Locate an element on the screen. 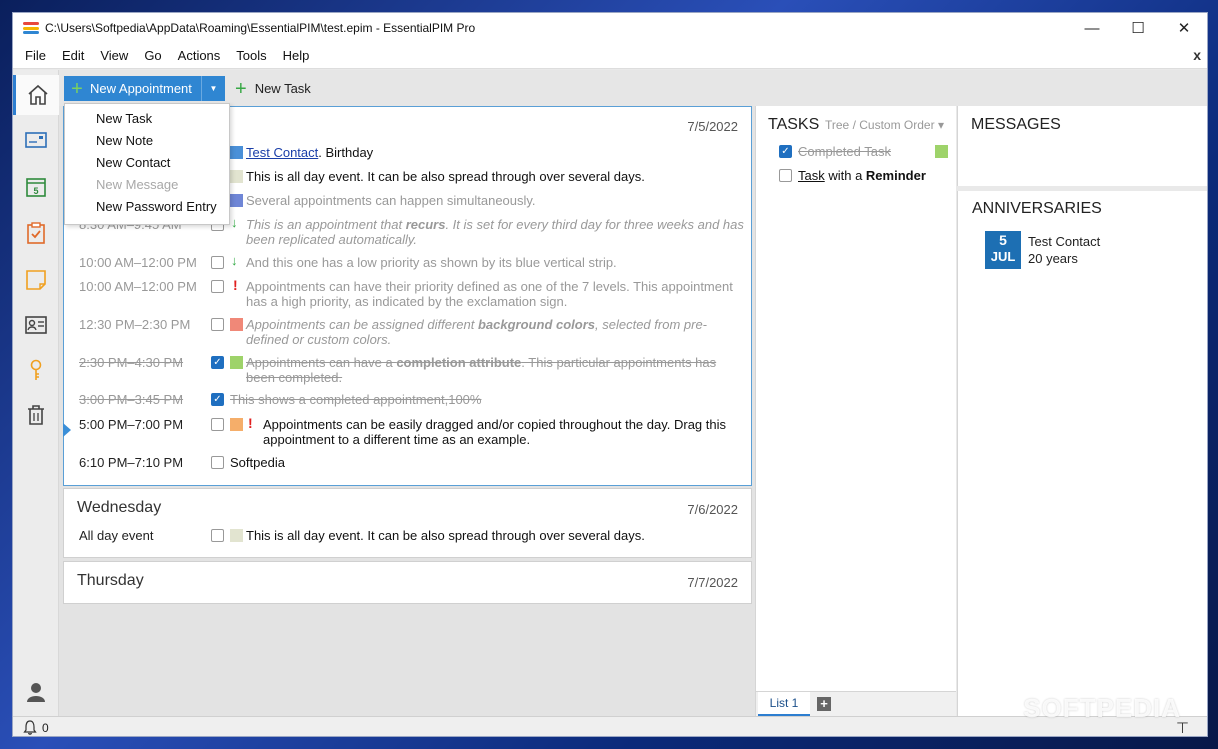  task-text: Completed Task is located at coordinates (844, 151).